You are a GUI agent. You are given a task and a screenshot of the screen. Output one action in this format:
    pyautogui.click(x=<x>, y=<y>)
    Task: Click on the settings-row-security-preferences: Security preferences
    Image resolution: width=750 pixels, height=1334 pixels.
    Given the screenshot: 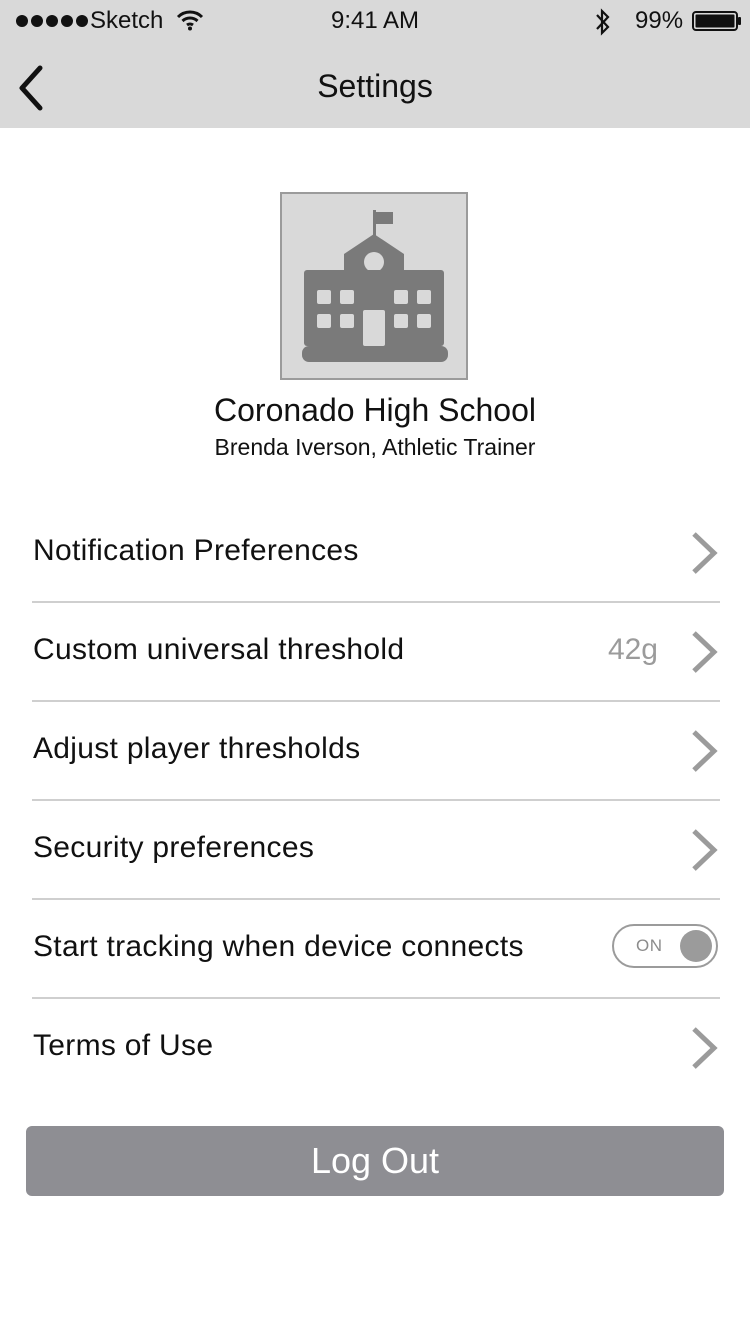 What is the action you would take?
    pyautogui.click(x=376, y=850)
    